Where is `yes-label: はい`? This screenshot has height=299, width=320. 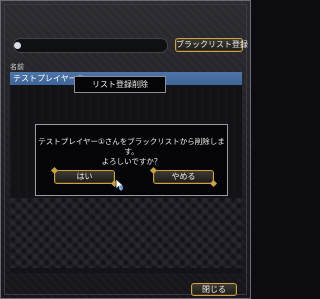 yes-label: はい is located at coordinates (84, 176).